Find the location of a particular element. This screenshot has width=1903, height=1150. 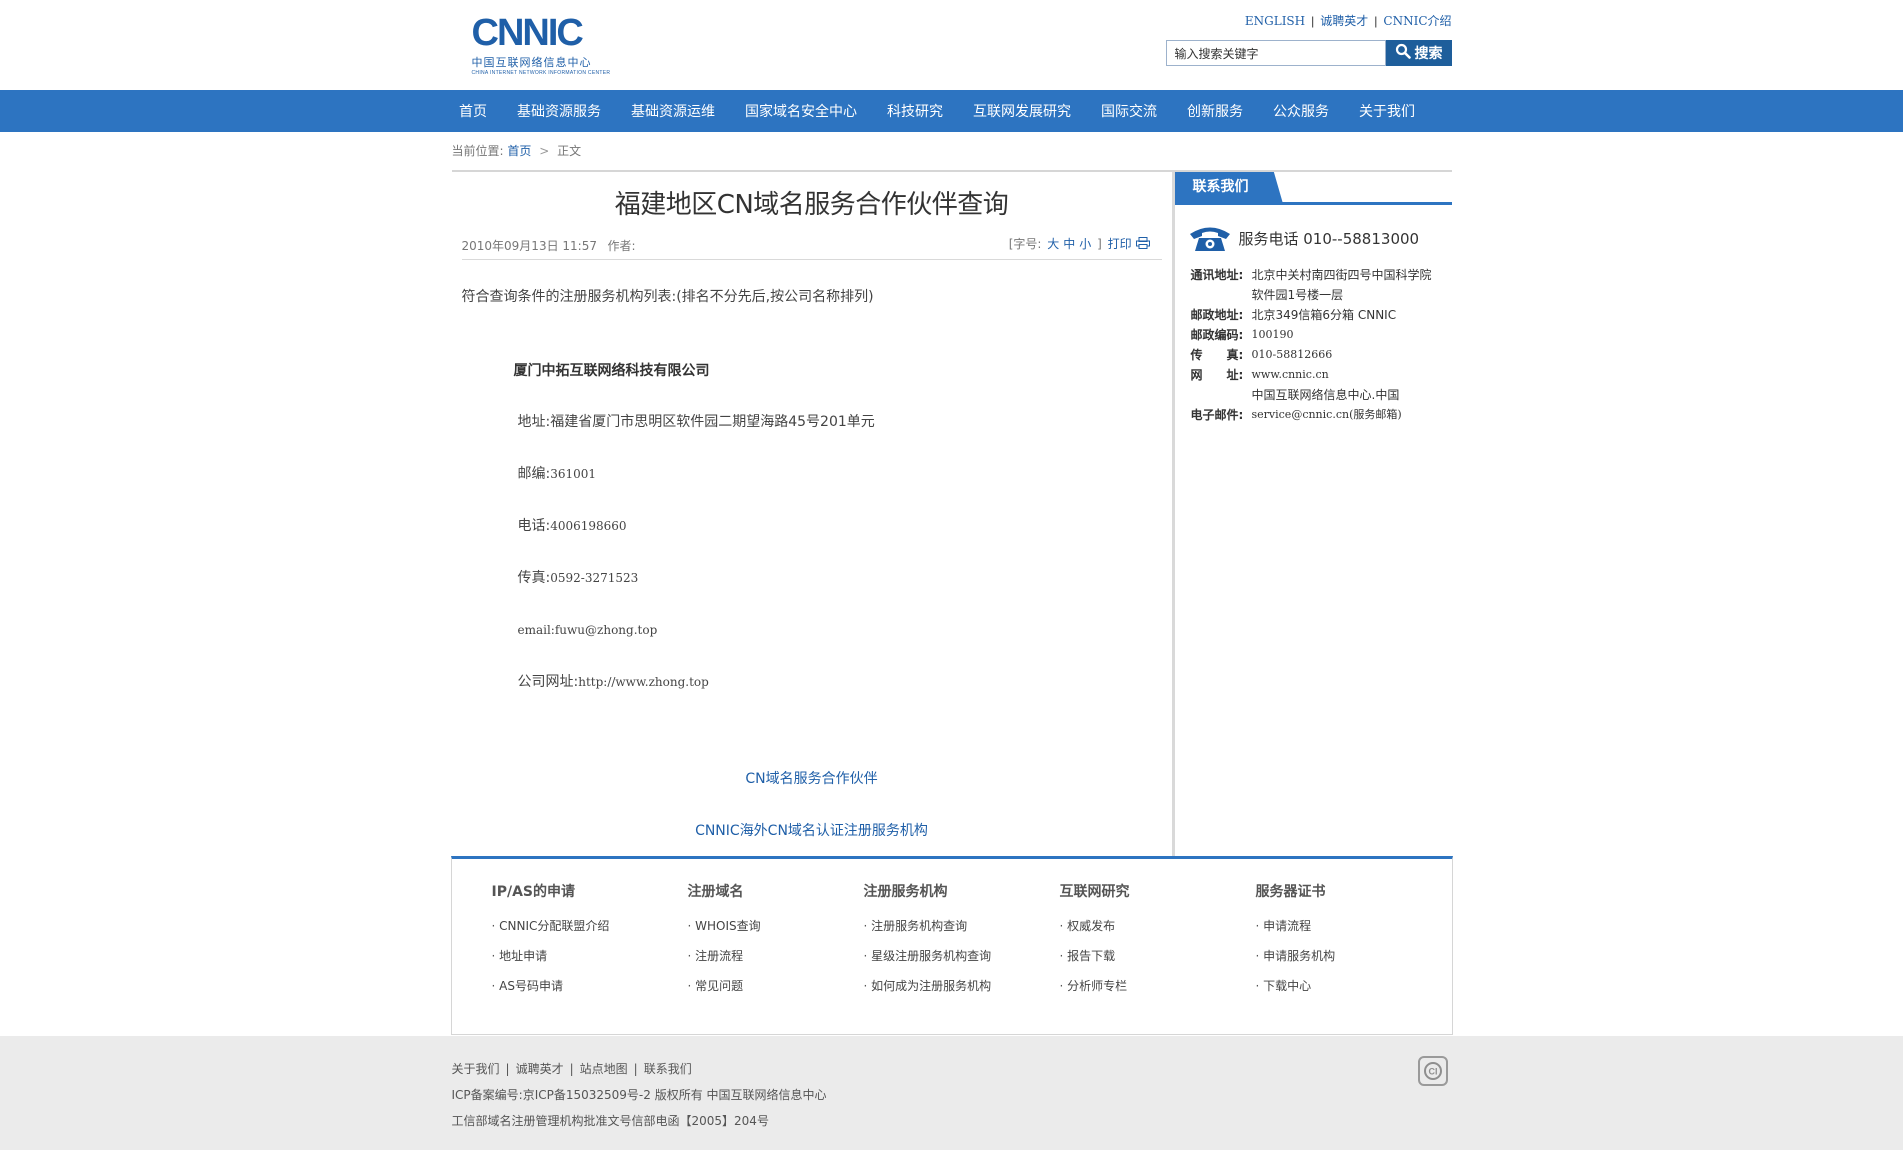

contact-label: 邮政编码: is located at coordinates (1217, 335).